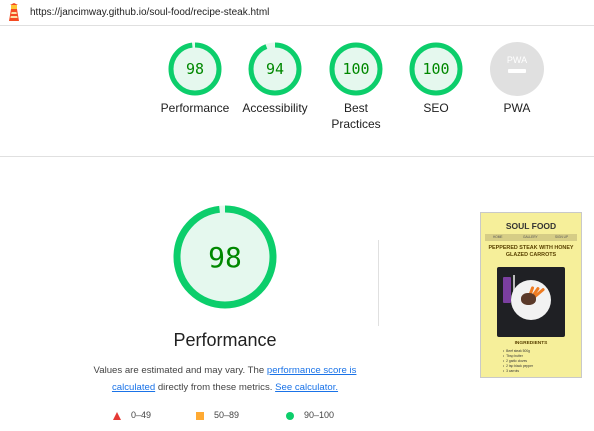 Image resolution: width=594 pixels, height=431 pixels. Describe the element at coordinates (528, 299) in the screenshot. I see `steak-shape` at that location.